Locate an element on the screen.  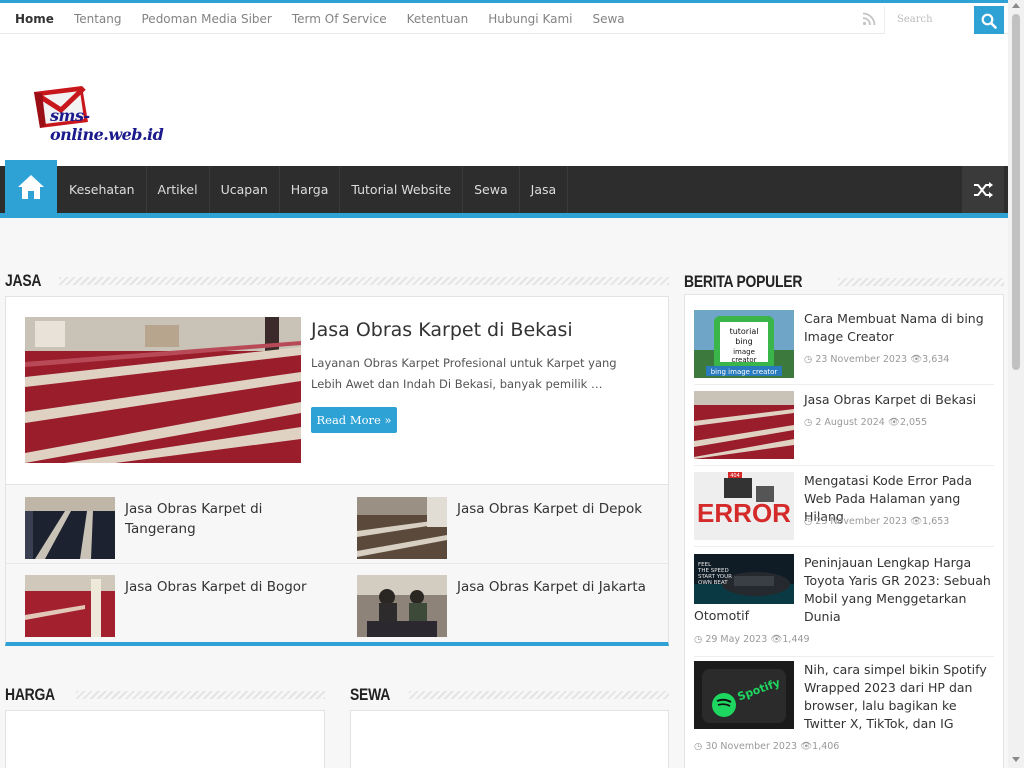
post-title: Jasa Obras Karpet di Bogor is located at coordinates (225, 587).